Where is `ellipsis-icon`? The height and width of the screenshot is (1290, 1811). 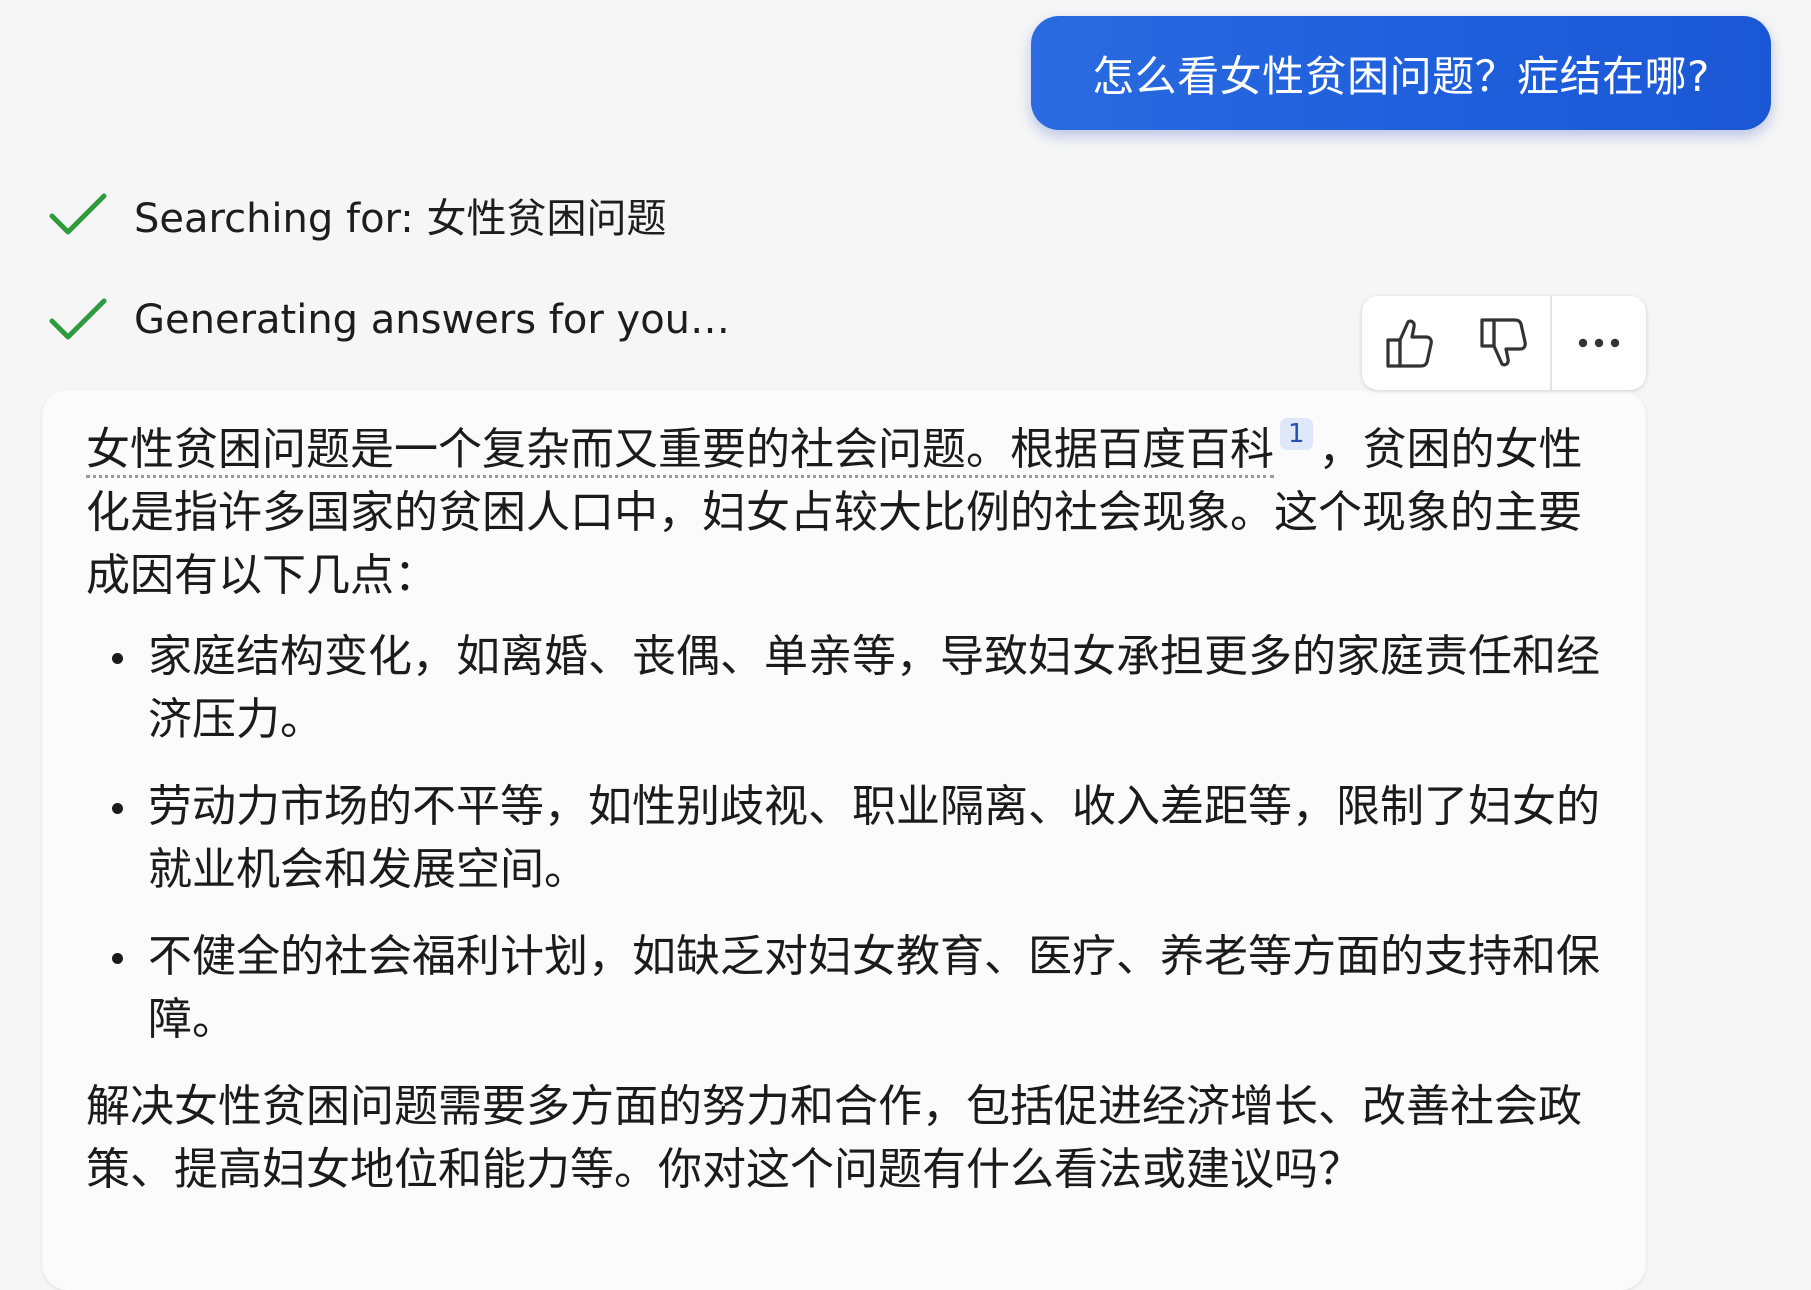
ellipsis-icon is located at coordinates (1599, 343).